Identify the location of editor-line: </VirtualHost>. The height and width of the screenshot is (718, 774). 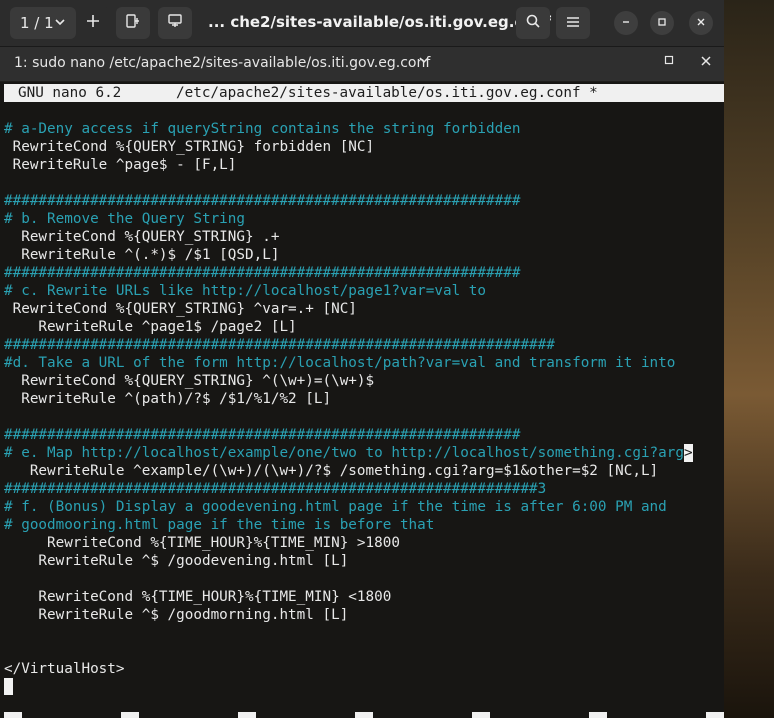
(64, 669).